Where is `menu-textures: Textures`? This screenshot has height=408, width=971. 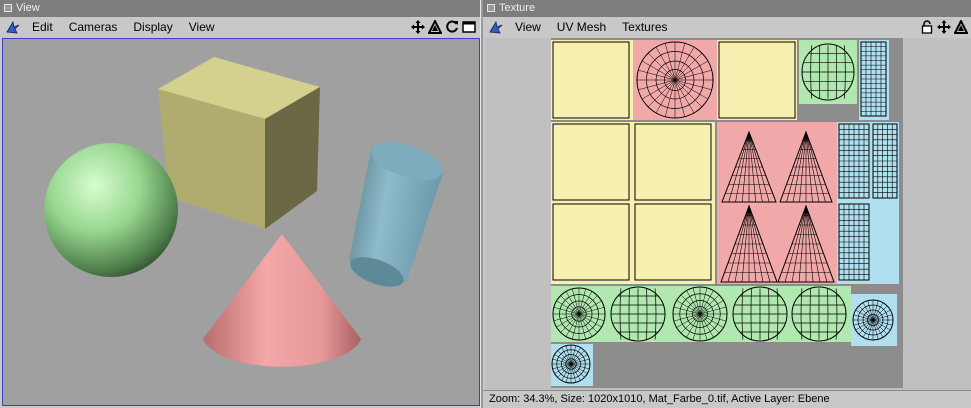 menu-textures: Textures is located at coordinates (644, 27).